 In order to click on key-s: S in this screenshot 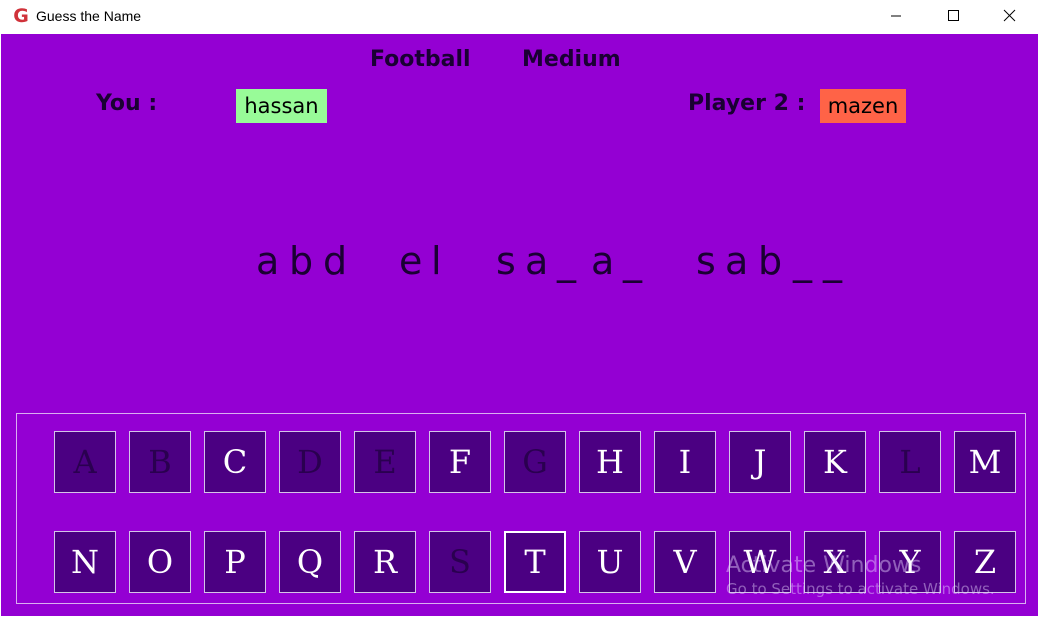, I will do `click(460, 562)`.